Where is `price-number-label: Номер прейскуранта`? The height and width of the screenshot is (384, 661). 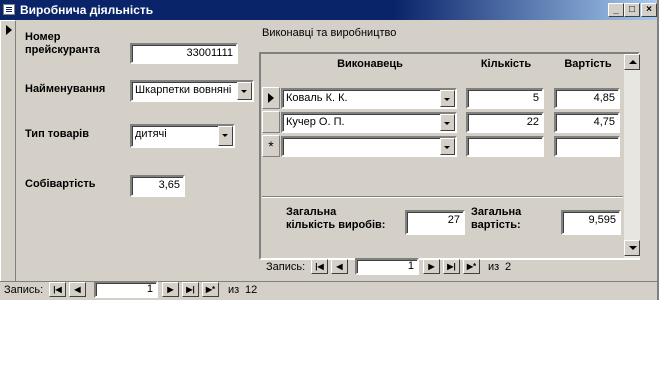
price-number-label: Номер прейскуранта is located at coordinates (62, 44).